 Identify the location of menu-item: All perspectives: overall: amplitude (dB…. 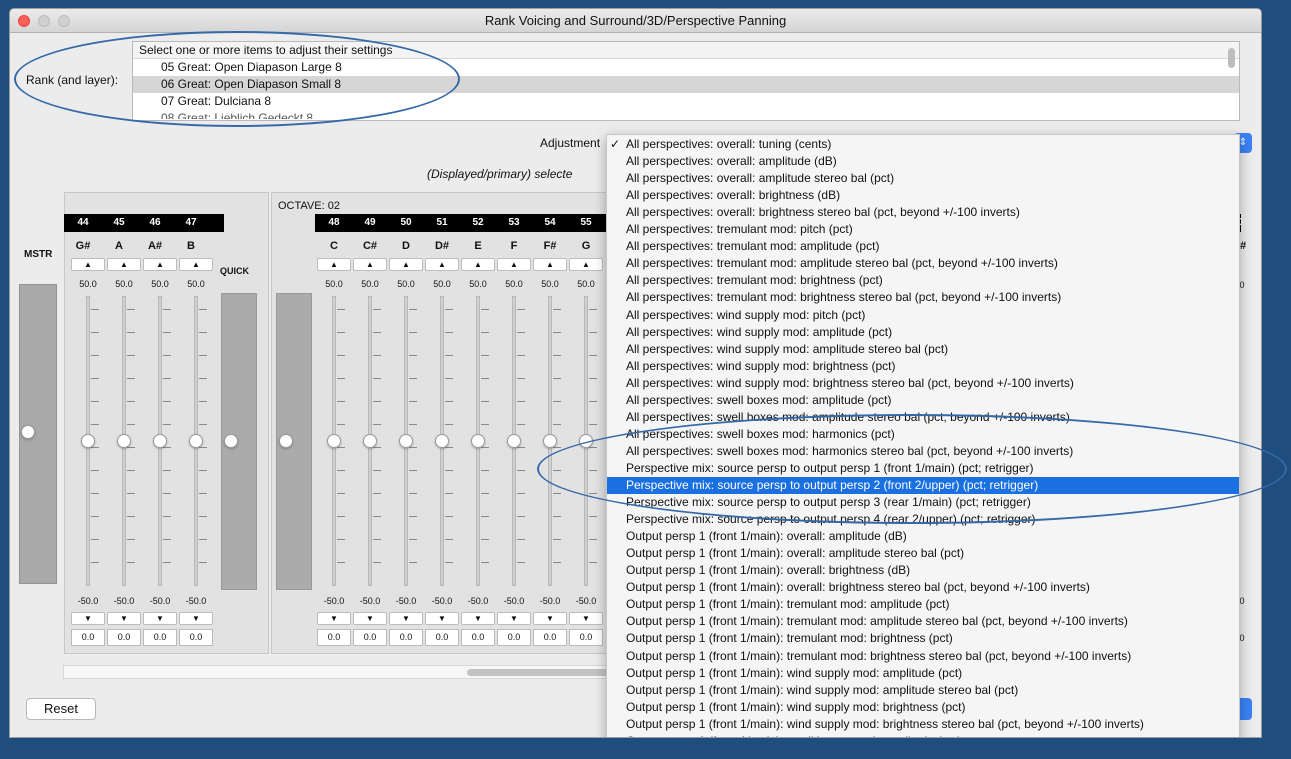
(923, 161).